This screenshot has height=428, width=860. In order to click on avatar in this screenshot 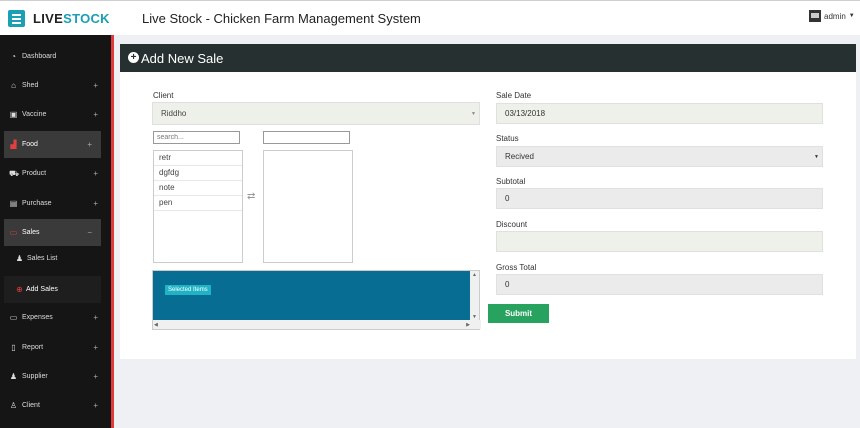, I will do `click(815, 16)`.